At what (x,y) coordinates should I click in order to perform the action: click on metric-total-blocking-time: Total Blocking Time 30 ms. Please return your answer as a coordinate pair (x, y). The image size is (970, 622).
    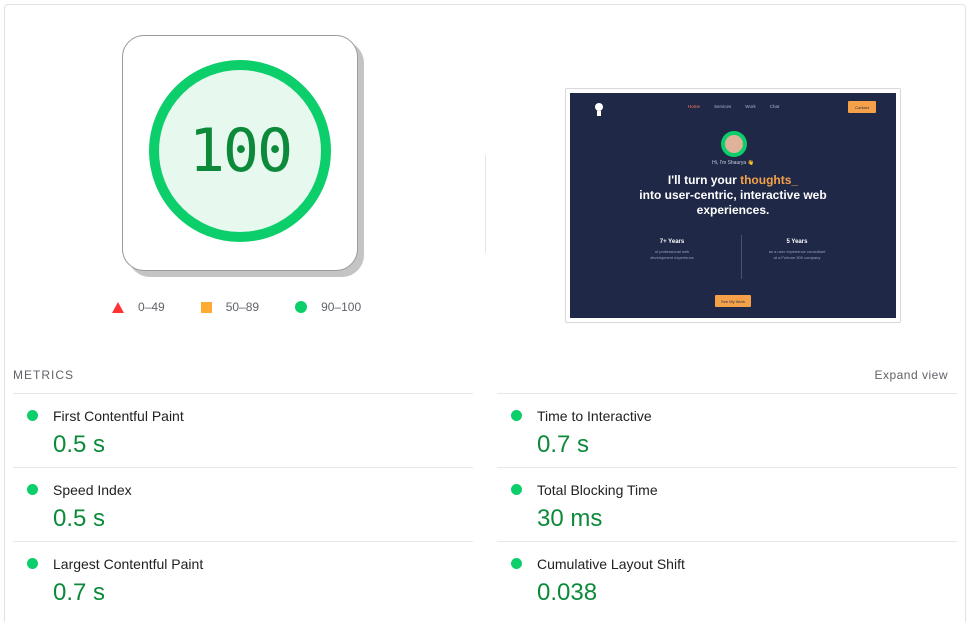
    Looking at the image, I should click on (727, 504).